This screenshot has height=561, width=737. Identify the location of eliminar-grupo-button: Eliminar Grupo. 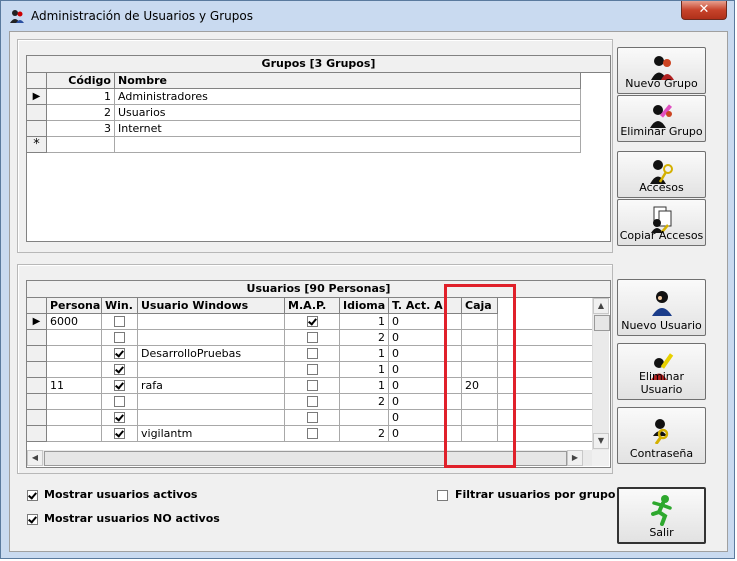
(661, 118).